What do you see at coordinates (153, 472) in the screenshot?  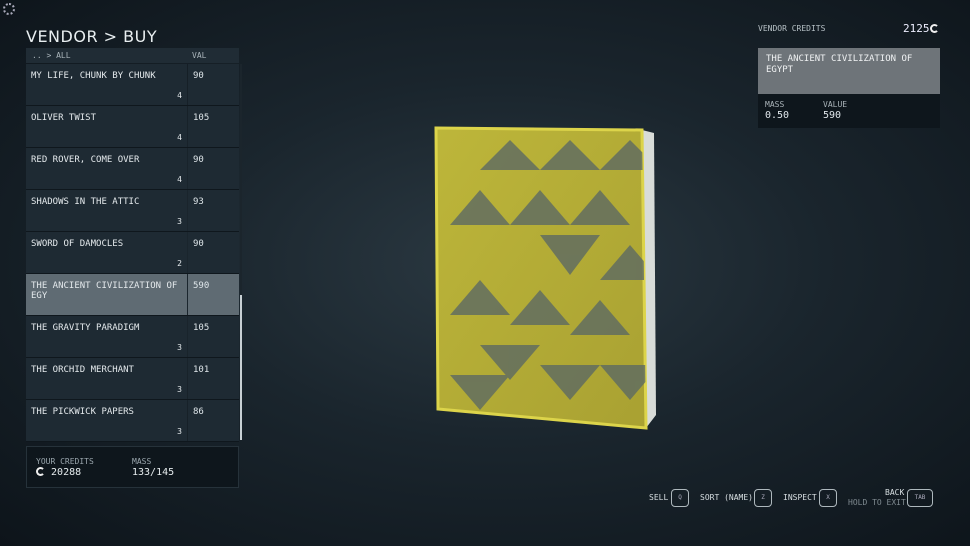 I see `mass-value: 133/145` at bounding box center [153, 472].